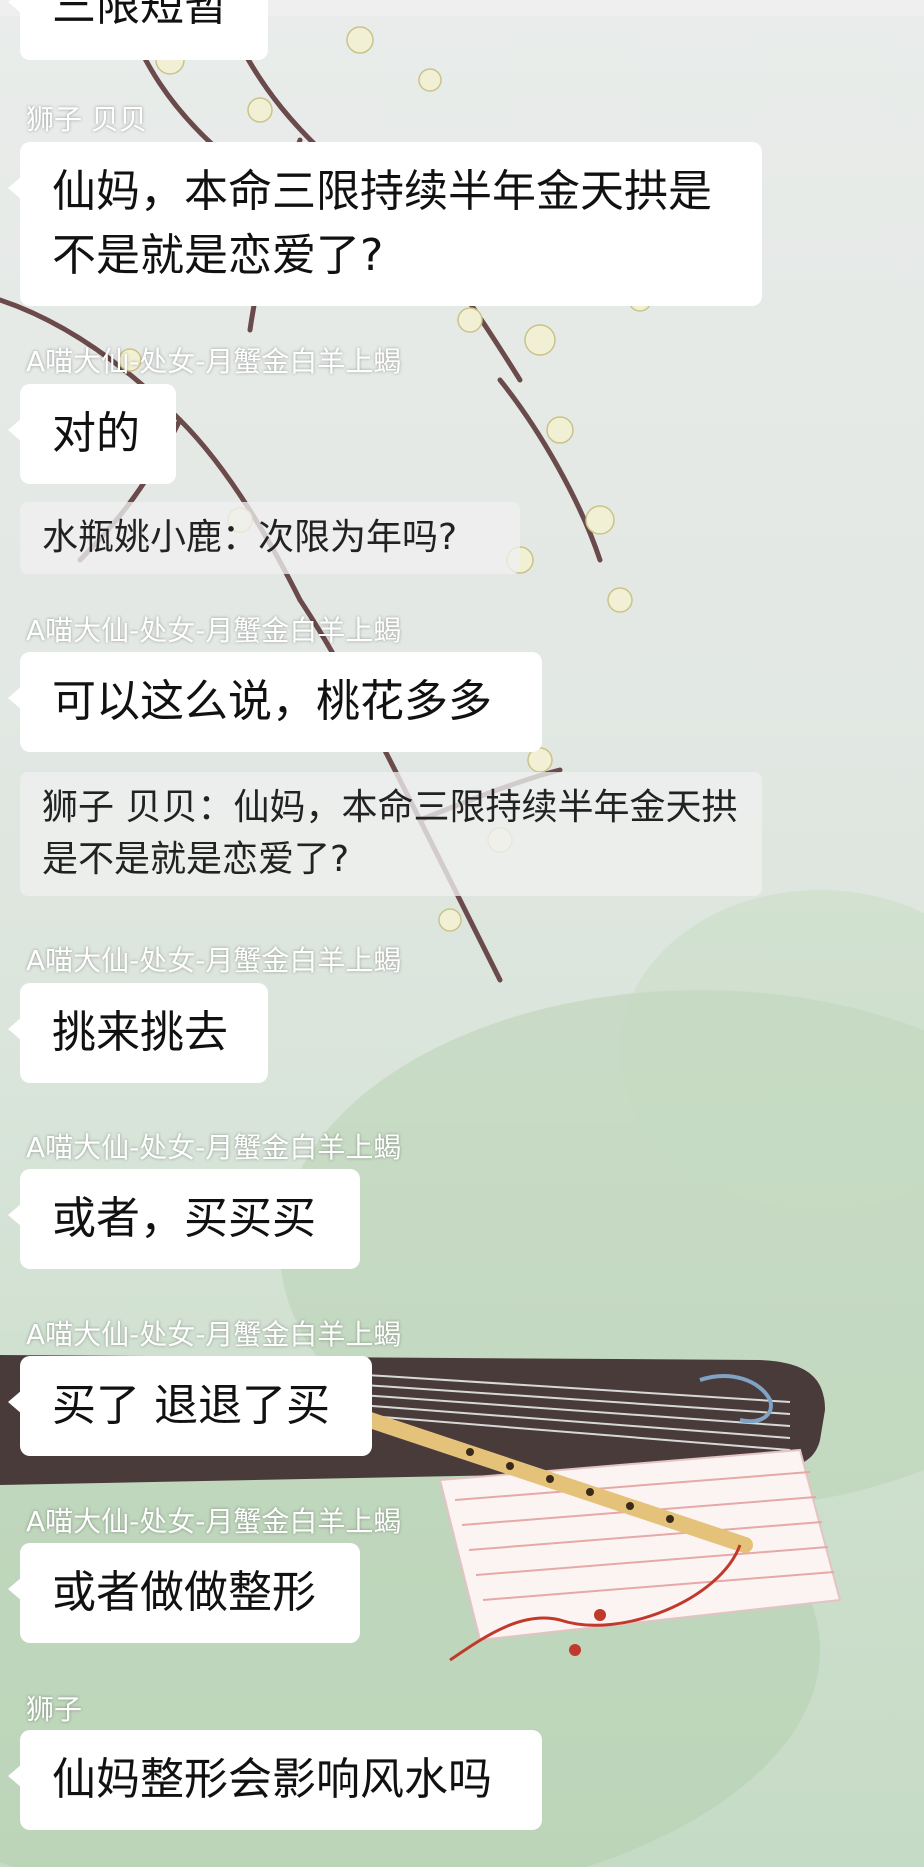 The width and height of the screenshot is (924, 1867). I want to click on message-text: 买了 退退了买, so click(191, 1405).